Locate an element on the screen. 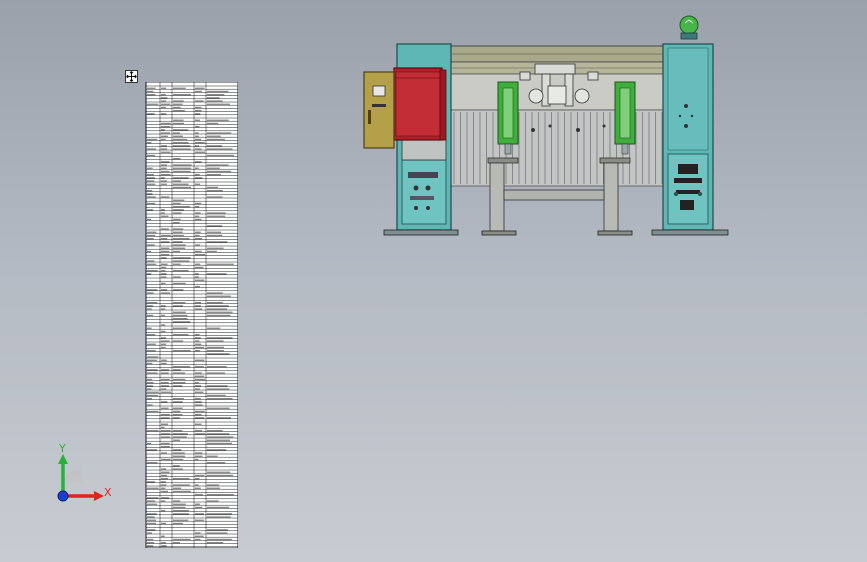 This screenshot has width=867, height=562. x-axis-label: X is located at coordinates (108, 492).